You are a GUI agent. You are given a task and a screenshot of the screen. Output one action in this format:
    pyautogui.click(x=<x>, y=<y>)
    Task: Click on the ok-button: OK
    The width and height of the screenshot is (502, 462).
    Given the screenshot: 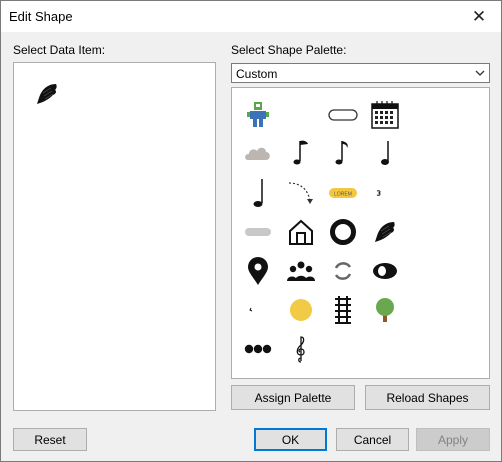 What is the action you would take?
    pyautogui.click(x=290, y=439)
    